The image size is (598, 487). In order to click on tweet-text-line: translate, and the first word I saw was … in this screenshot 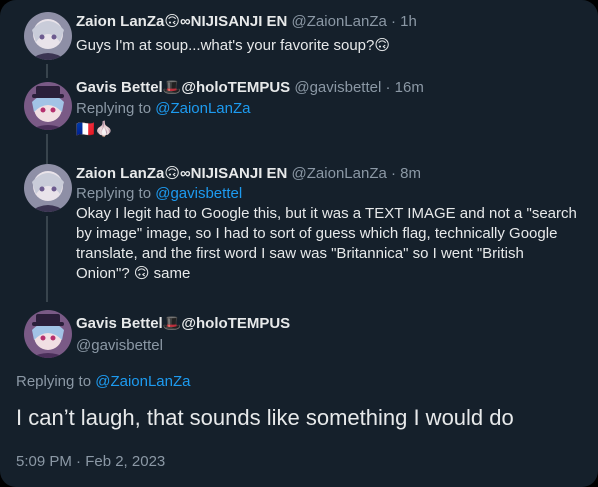, I will do `click(300, 253)`.